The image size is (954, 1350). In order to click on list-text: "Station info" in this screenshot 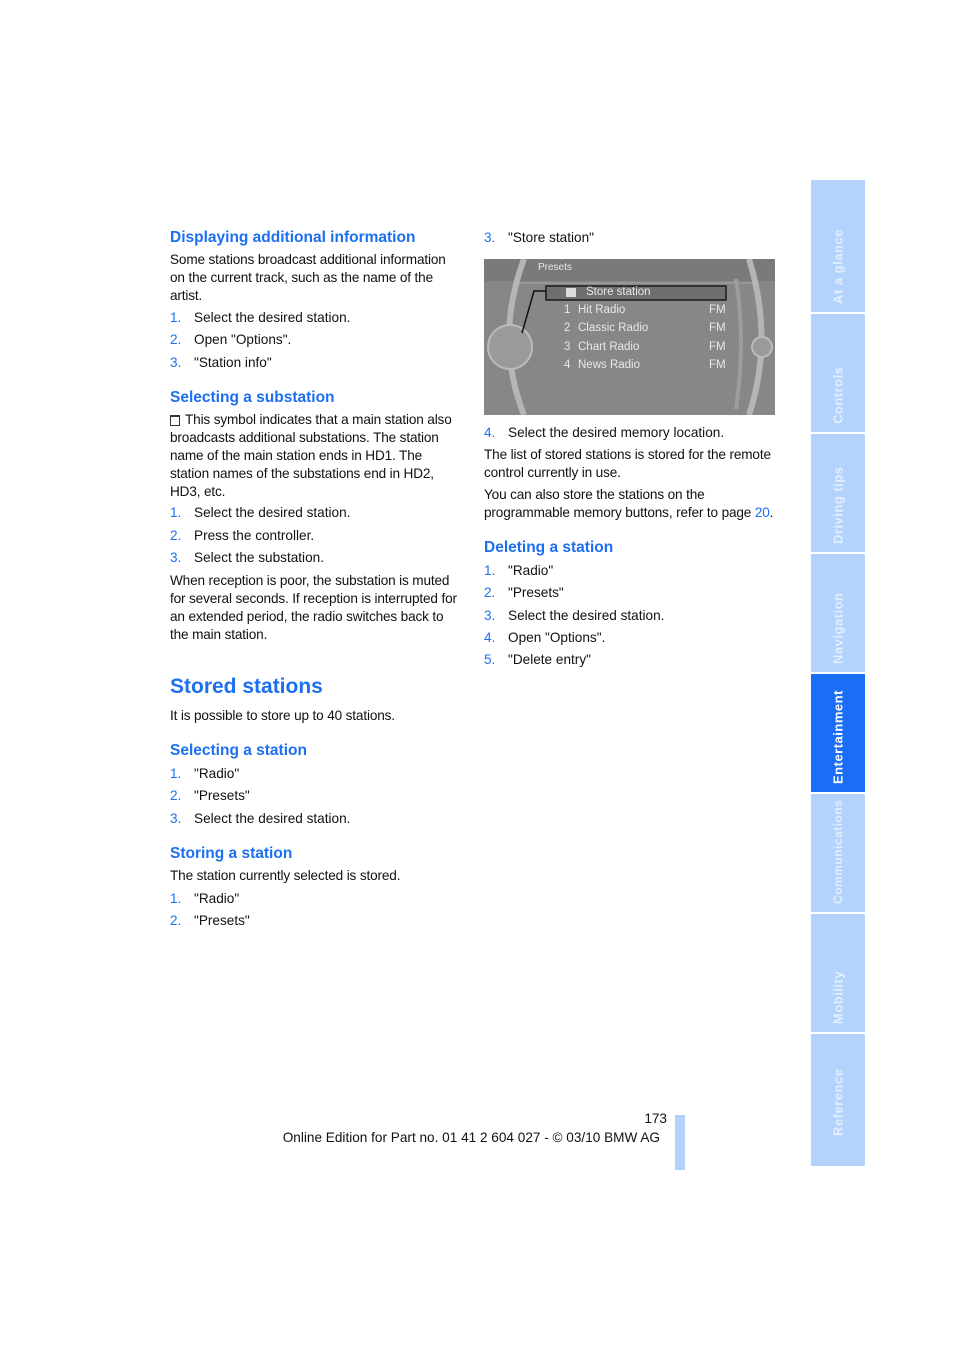, I will do `click(233, 362)`.